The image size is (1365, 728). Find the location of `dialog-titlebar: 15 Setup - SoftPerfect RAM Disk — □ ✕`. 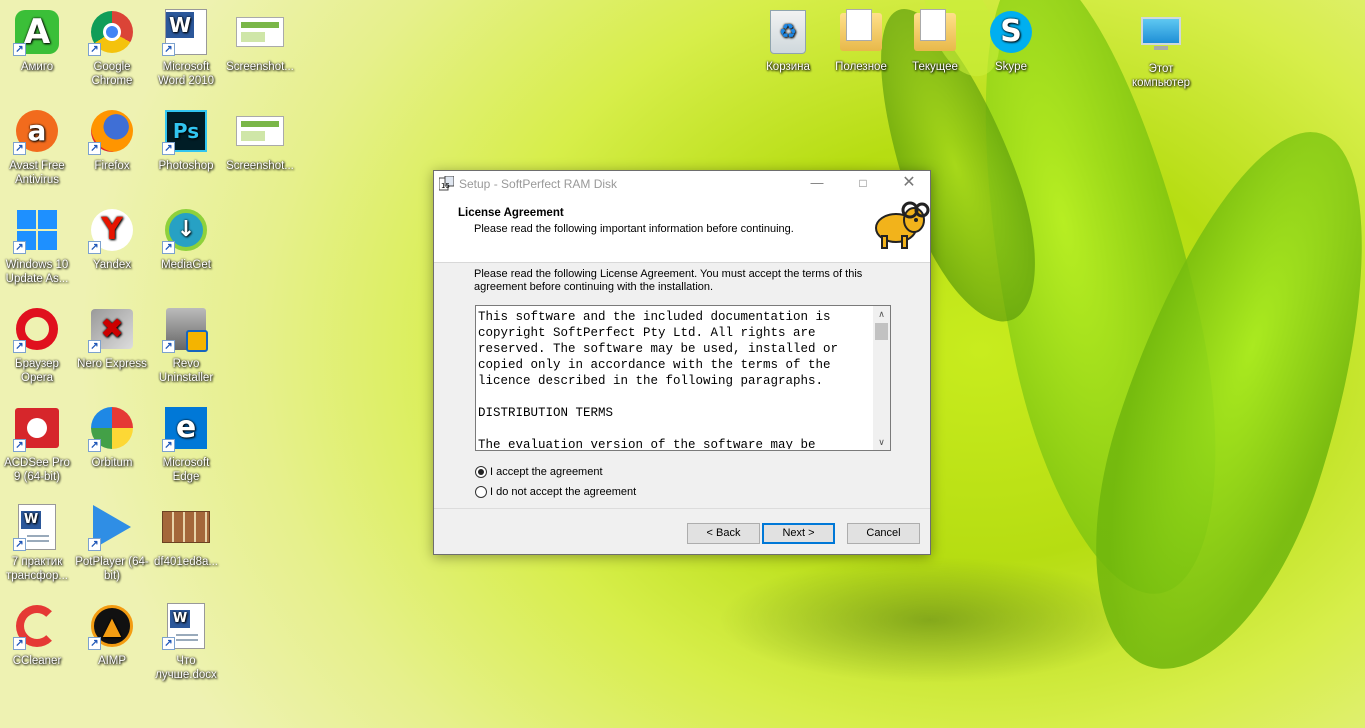

dialog-titlebar: 15 Setup - SoftPerfect RAM Disk — □ ✕ is located at coordinates (682, 183).